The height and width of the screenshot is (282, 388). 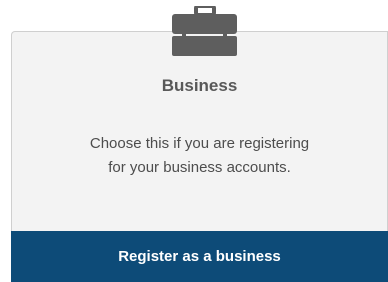 I want to click on description-line-1: Choose this if you are registering, so click(x=199, y=143).